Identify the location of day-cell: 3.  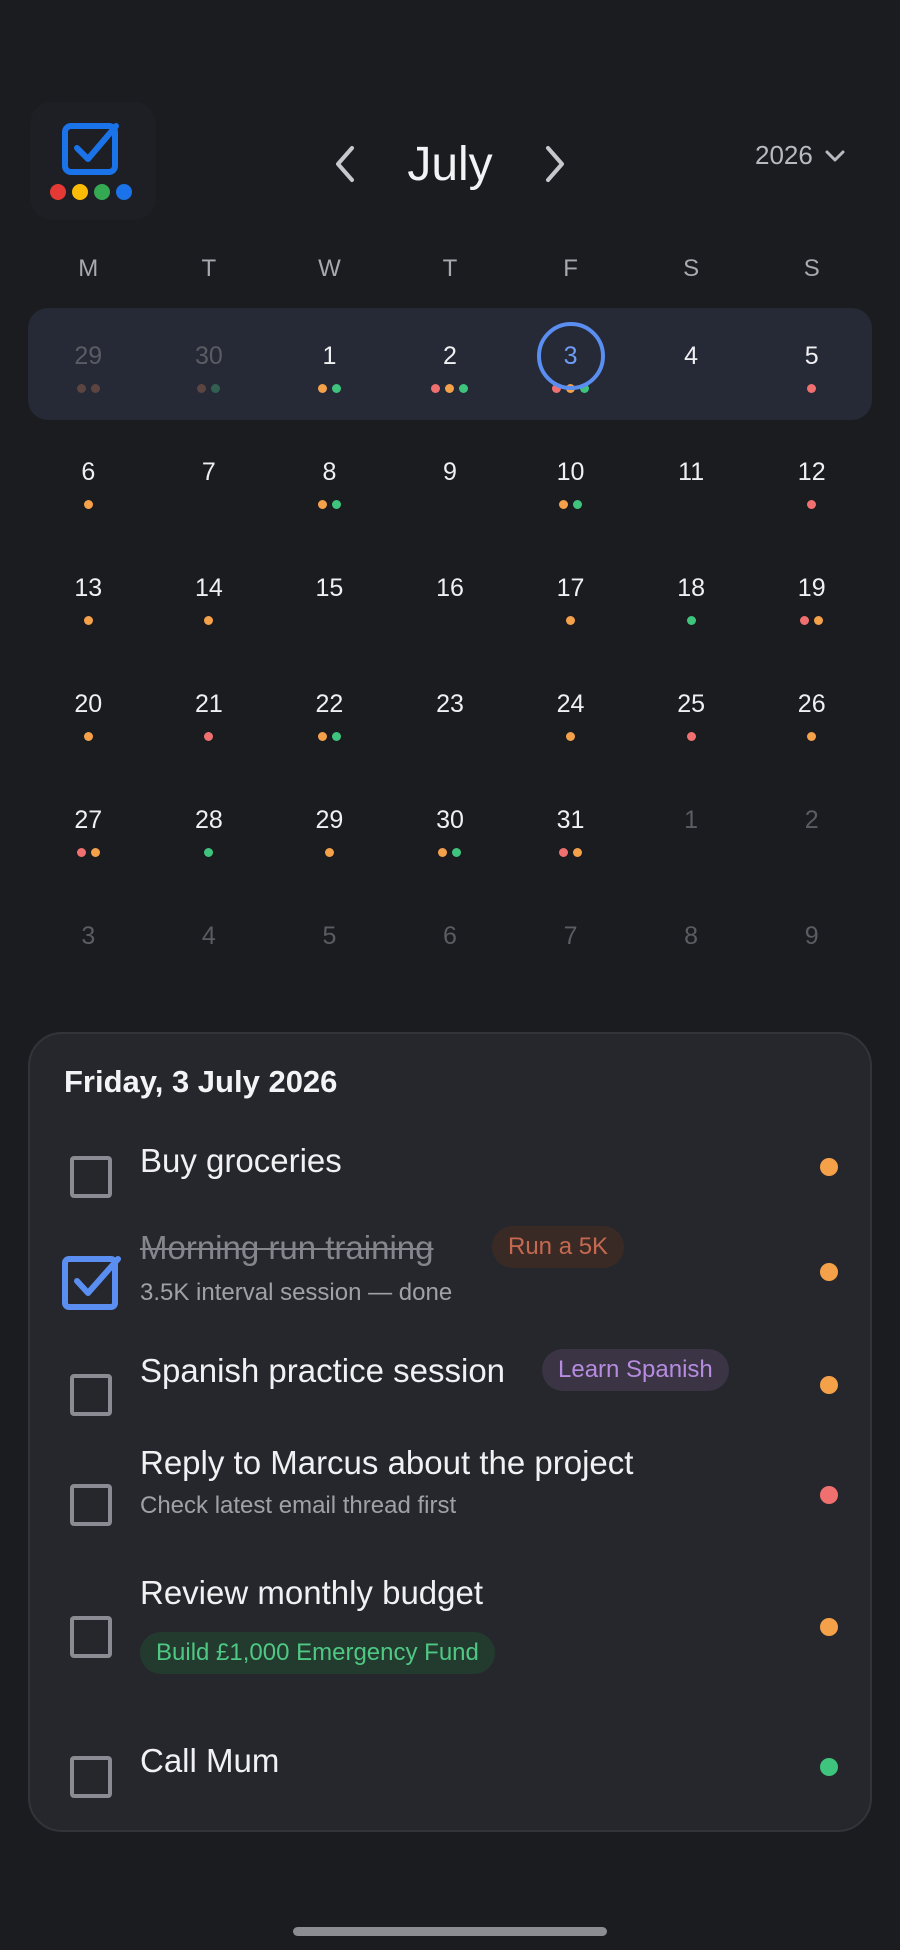
(88, 944).